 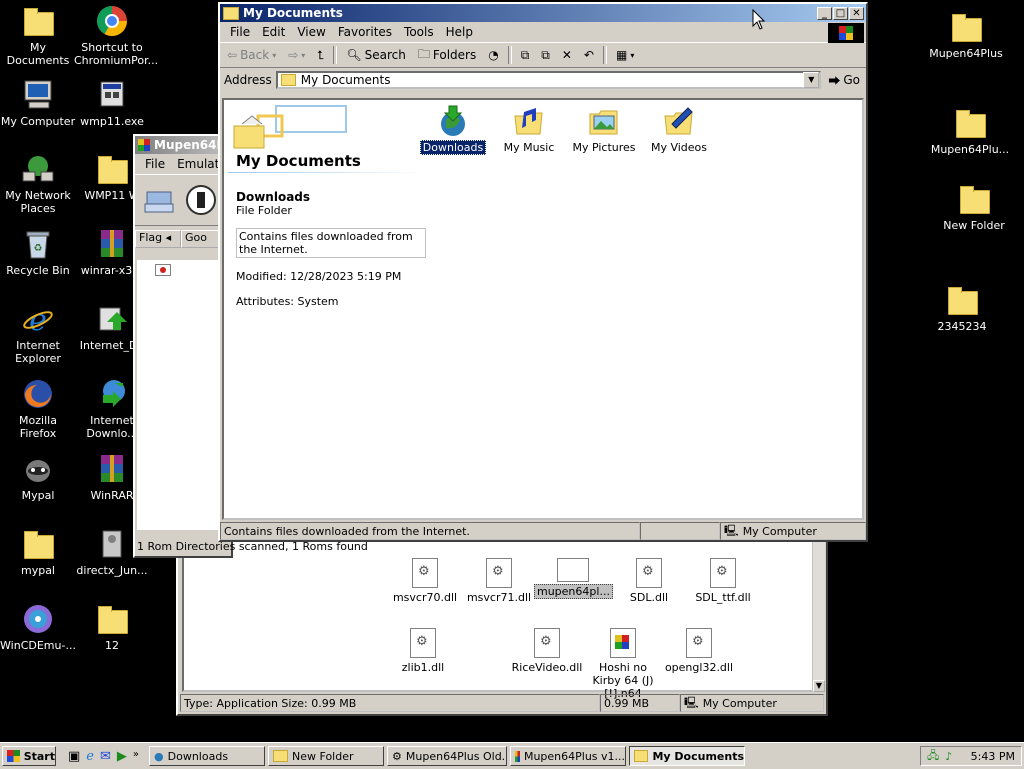 I want to click on copy-to-button: ⧉, so click(x=545, y=55).